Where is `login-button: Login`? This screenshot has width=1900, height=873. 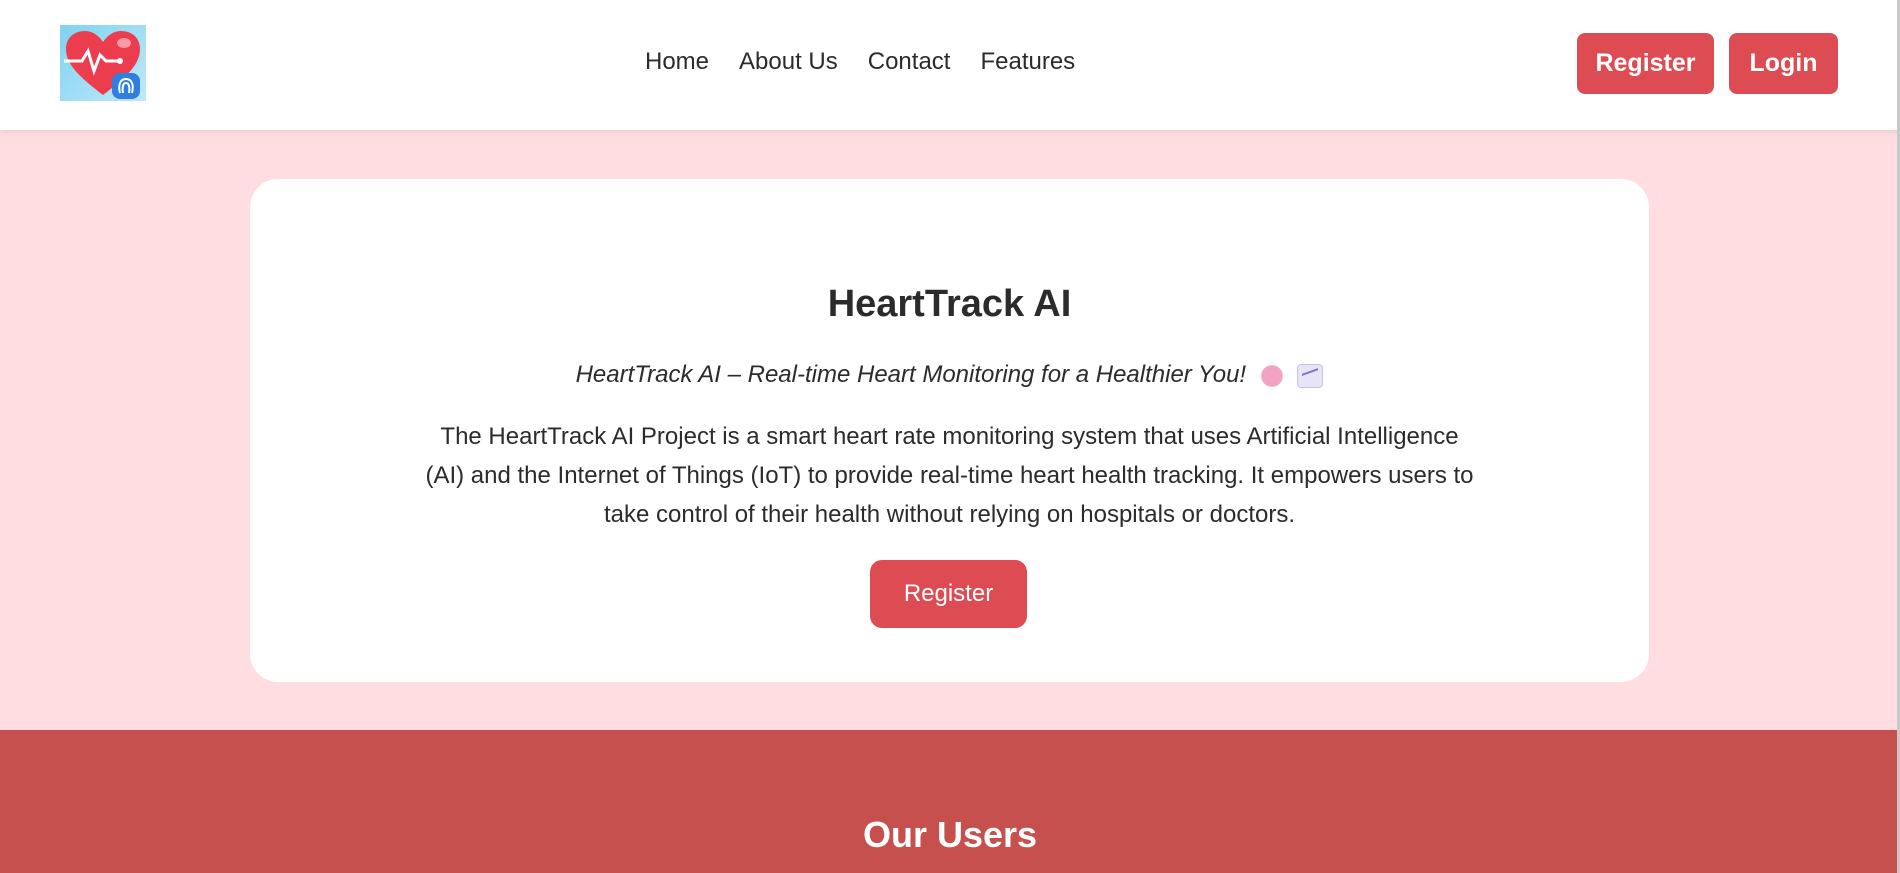 login-button: Login is located at coordinates (1783, 63).